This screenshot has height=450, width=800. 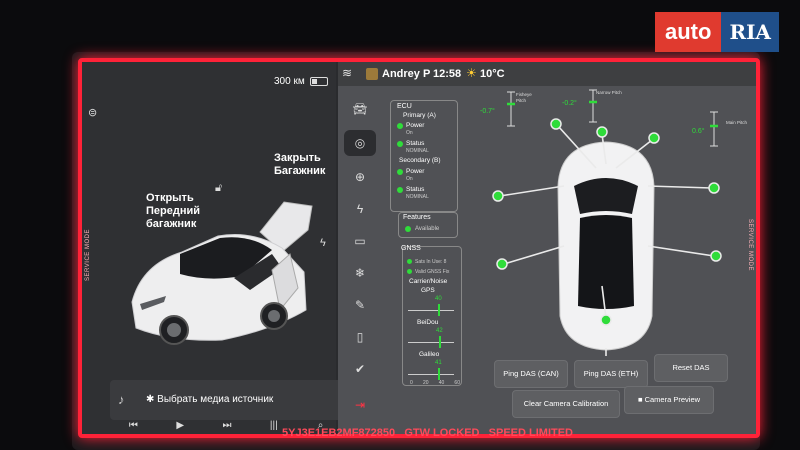 What do you see at coordinates (606, 320) in the screenshot?
I see `camera-cabin-dot` at bounding box center [606, 320].